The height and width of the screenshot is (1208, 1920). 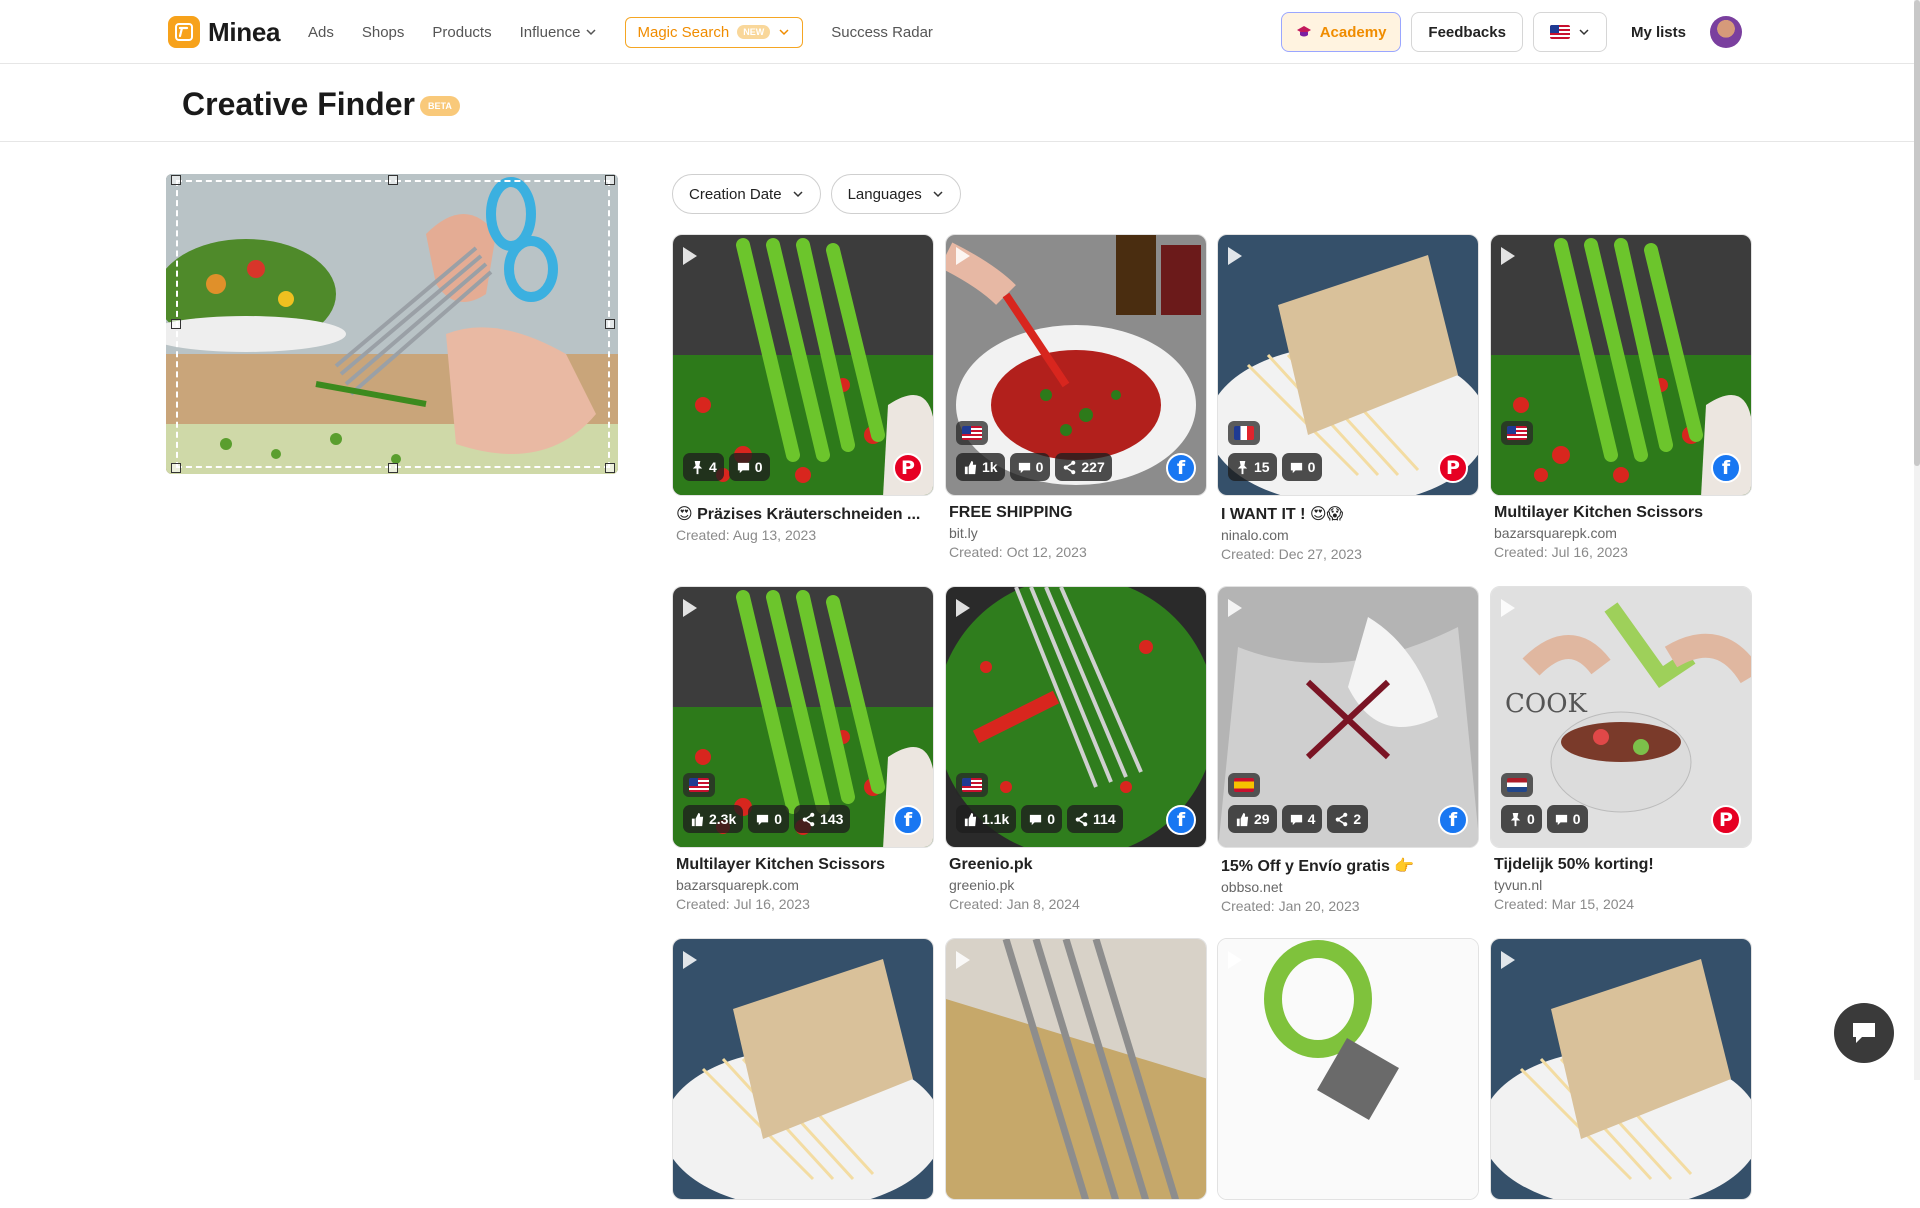 I want to click on stat-share: 2, so click(x=1348, y=819).